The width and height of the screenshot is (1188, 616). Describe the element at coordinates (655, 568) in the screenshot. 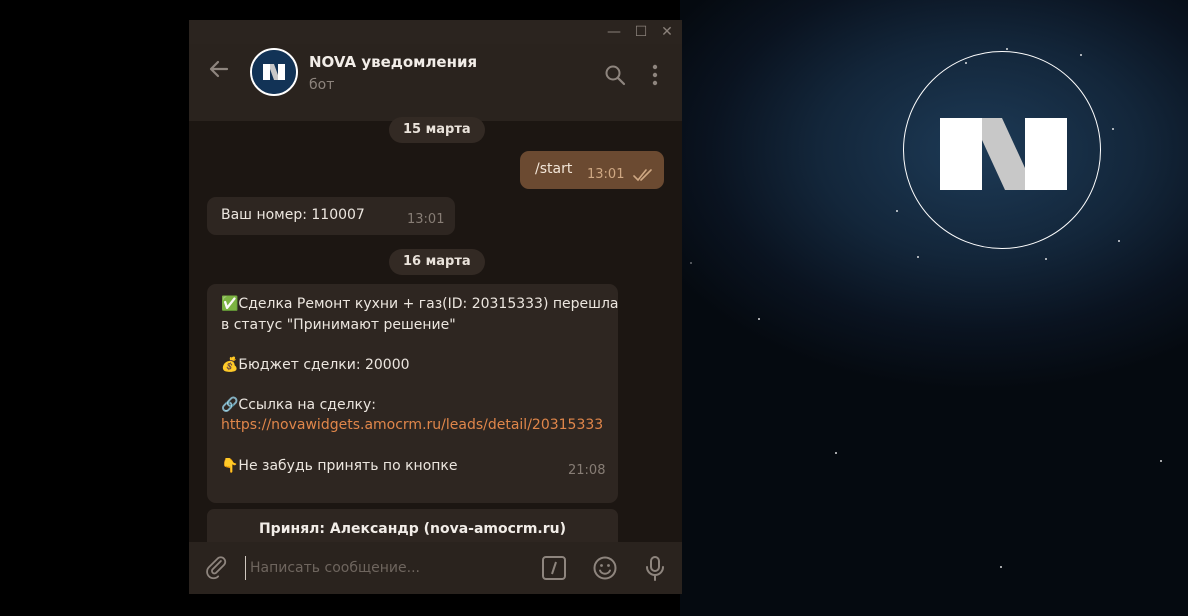

I see `microphone-icon` at that location.